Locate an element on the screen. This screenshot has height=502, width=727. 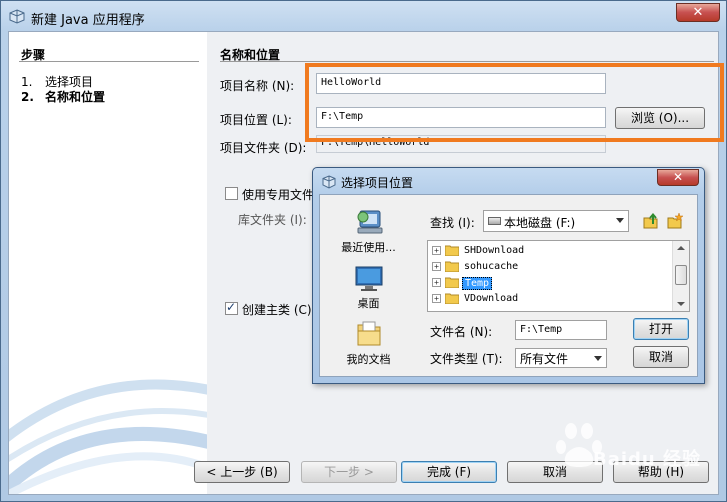
dialog-title: 选择项目位置 is located at coordinates (377, 183).